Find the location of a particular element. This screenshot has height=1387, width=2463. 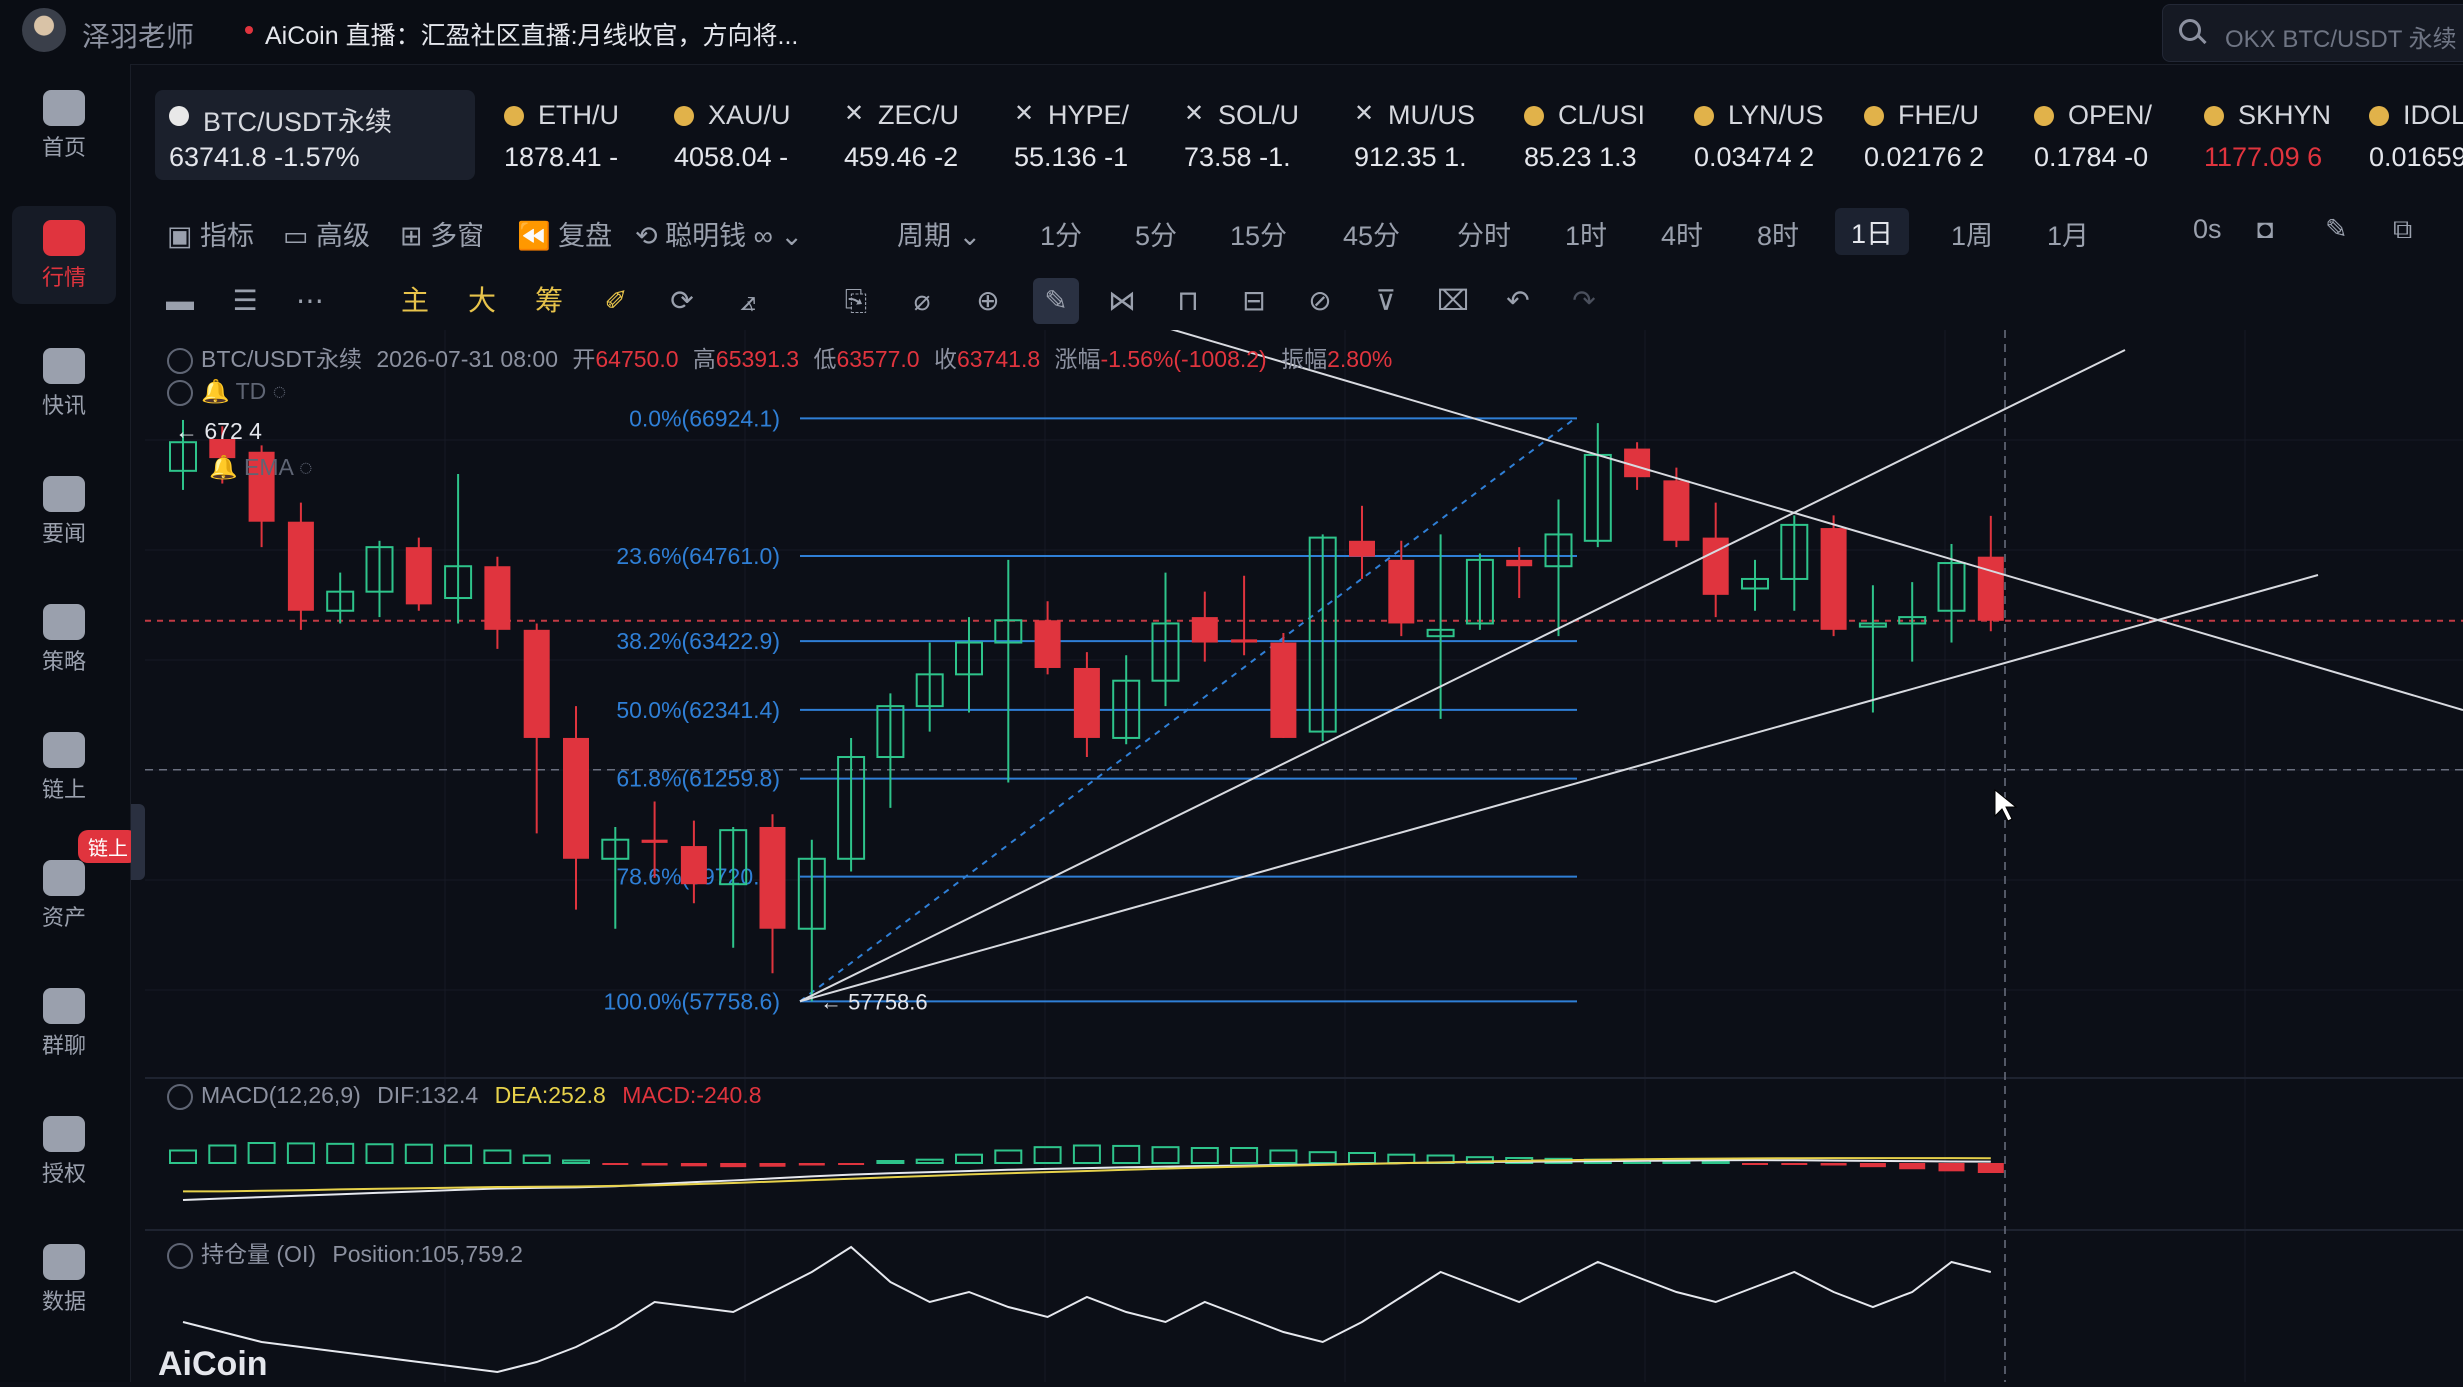

sidebar-item-chat: 群聊 is located at coordinates (64, 1023).